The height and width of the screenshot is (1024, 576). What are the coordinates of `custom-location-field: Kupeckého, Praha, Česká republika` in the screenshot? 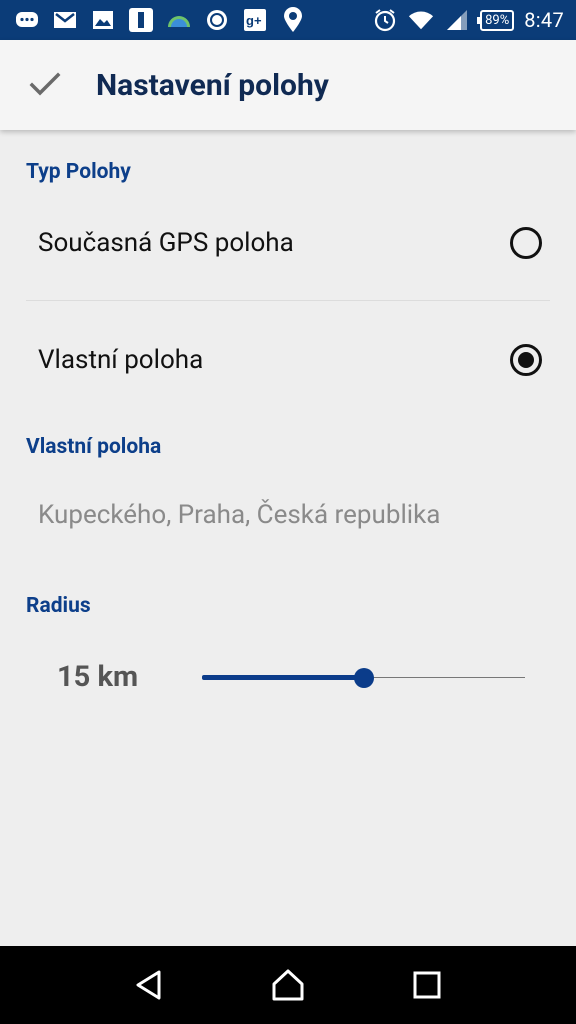 It's located at (239, 515).